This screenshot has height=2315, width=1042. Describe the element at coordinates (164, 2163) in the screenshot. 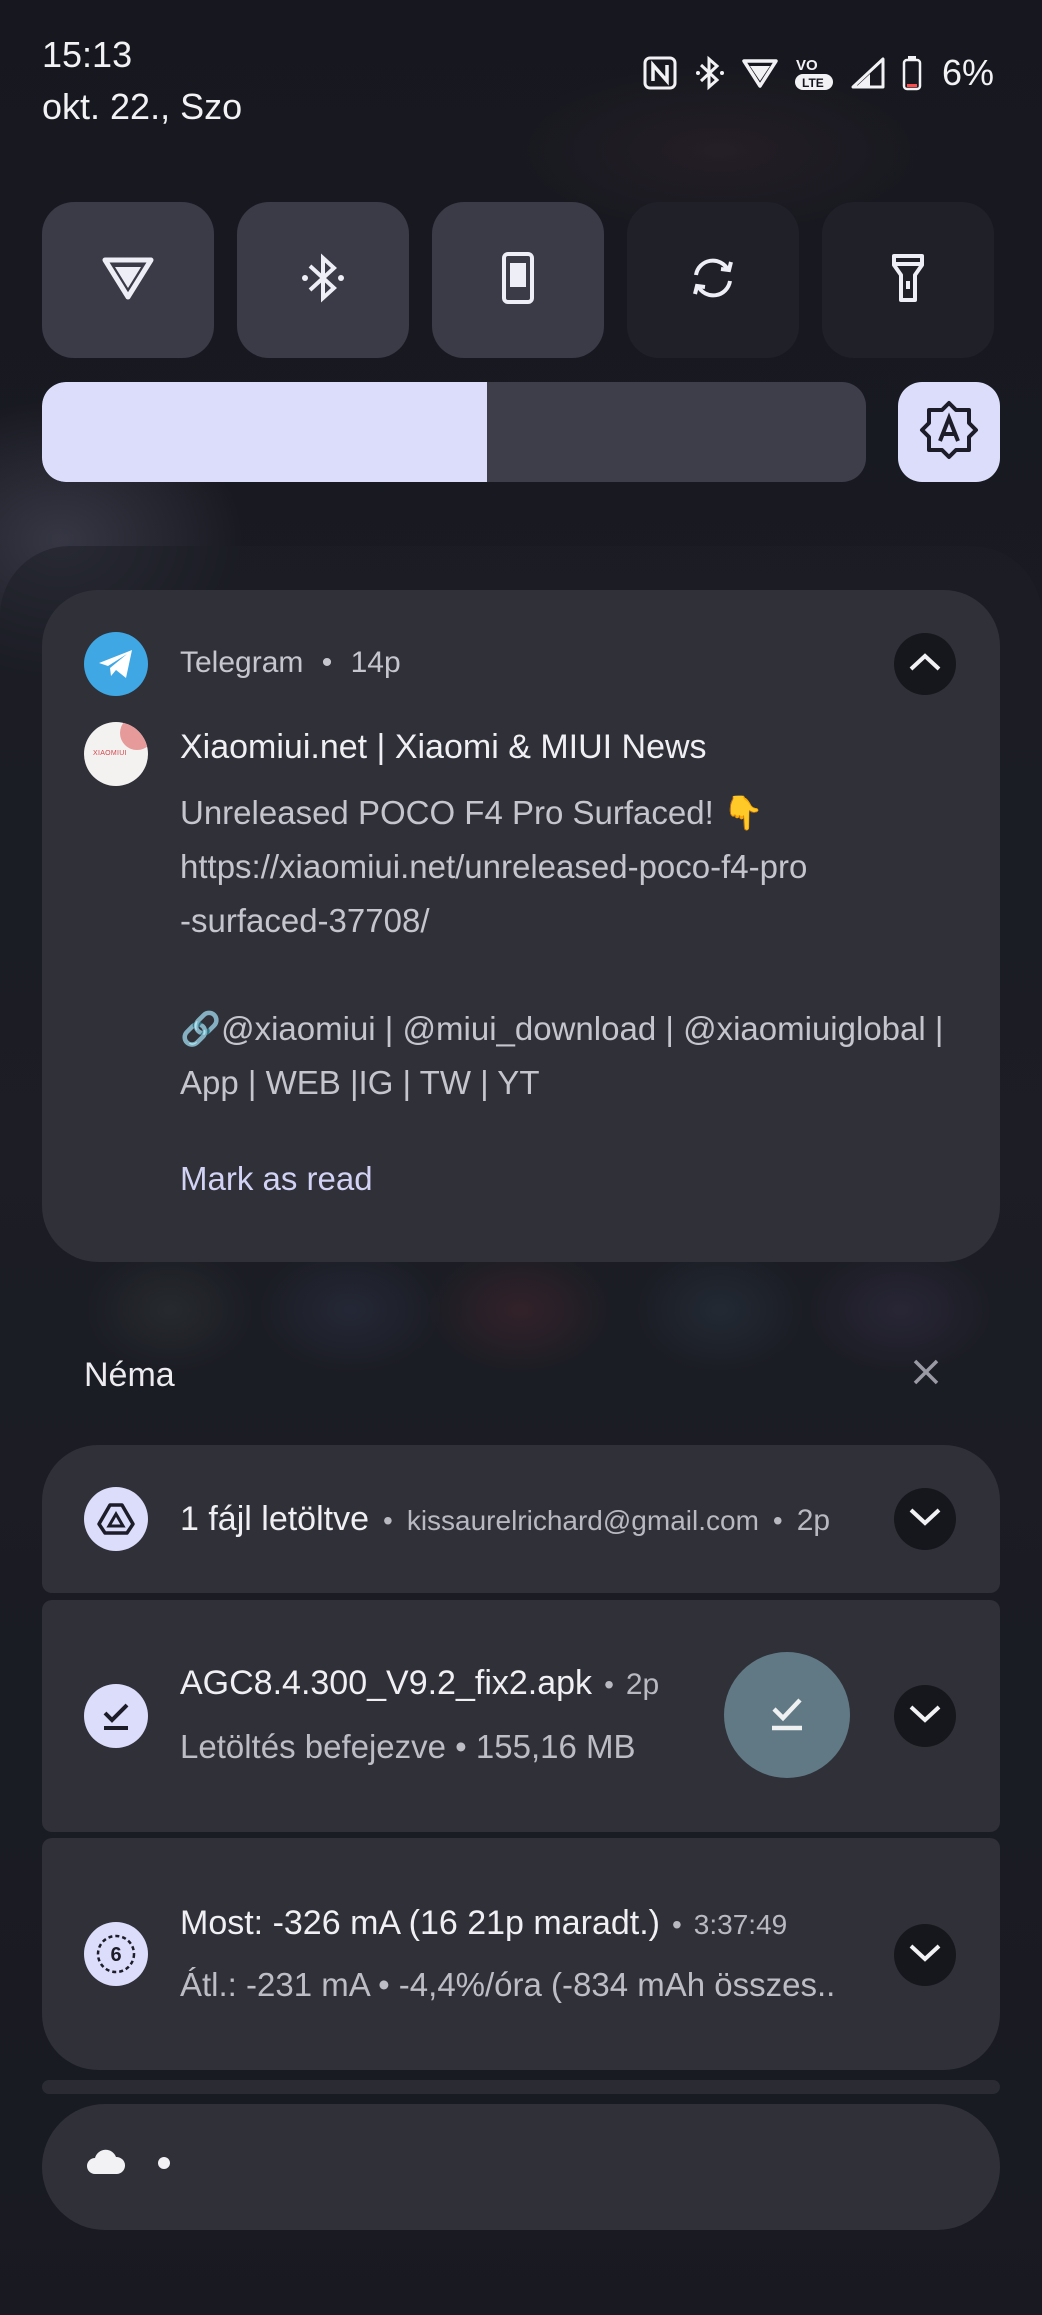

I see `notification-dot` at that location.